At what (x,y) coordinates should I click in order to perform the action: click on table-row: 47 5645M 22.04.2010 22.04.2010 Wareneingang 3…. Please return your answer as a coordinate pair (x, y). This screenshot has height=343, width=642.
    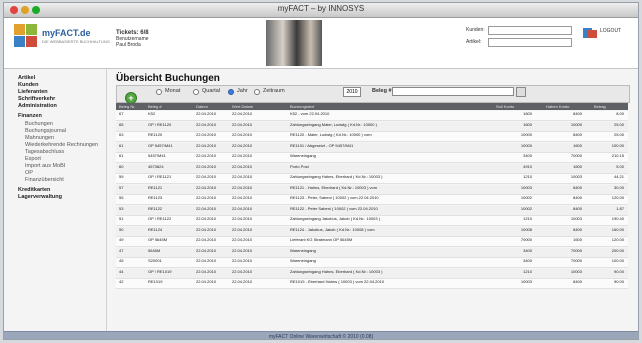
    Looking at the image, I should click on (372, 252).